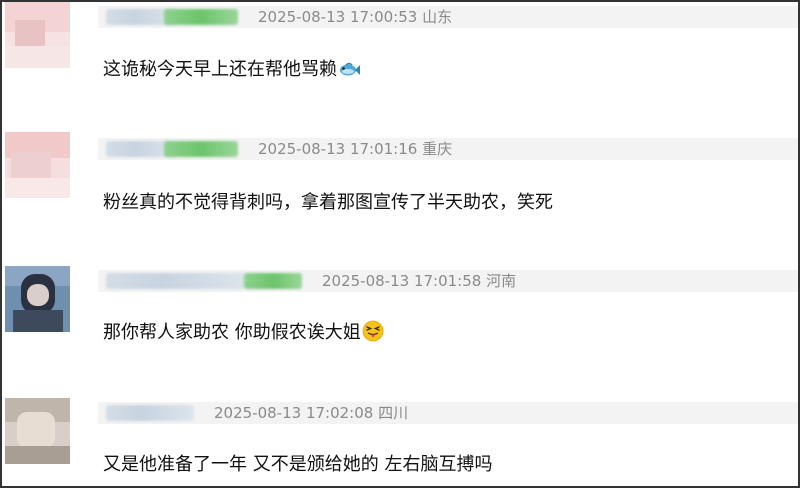  I want to click on comment-location: 河南, so click(501, 281).